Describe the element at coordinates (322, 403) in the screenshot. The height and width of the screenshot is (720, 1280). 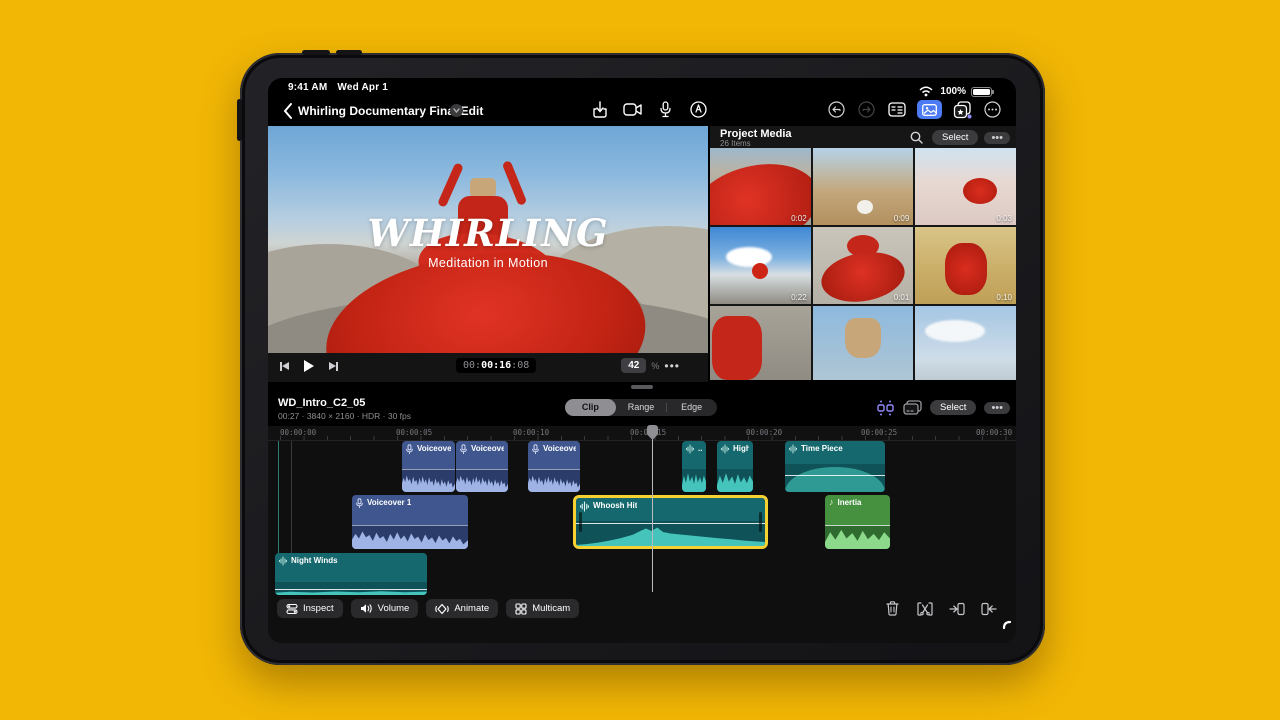
I see `timeline-clip-name: WD_Intro_C2_05` at that location.